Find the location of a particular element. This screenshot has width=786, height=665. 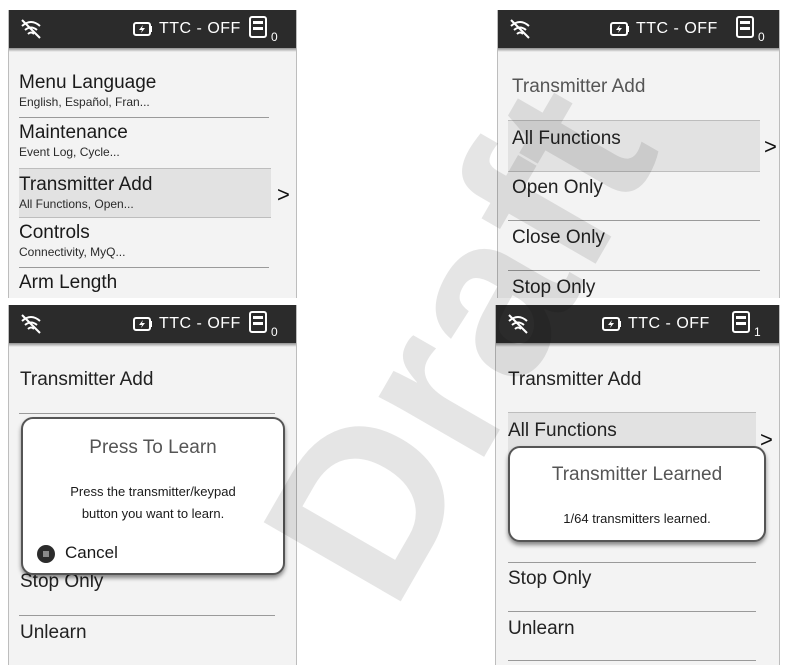

dialog-line-1: Press the transmitter/keypad is located at coordinates (153, 491).